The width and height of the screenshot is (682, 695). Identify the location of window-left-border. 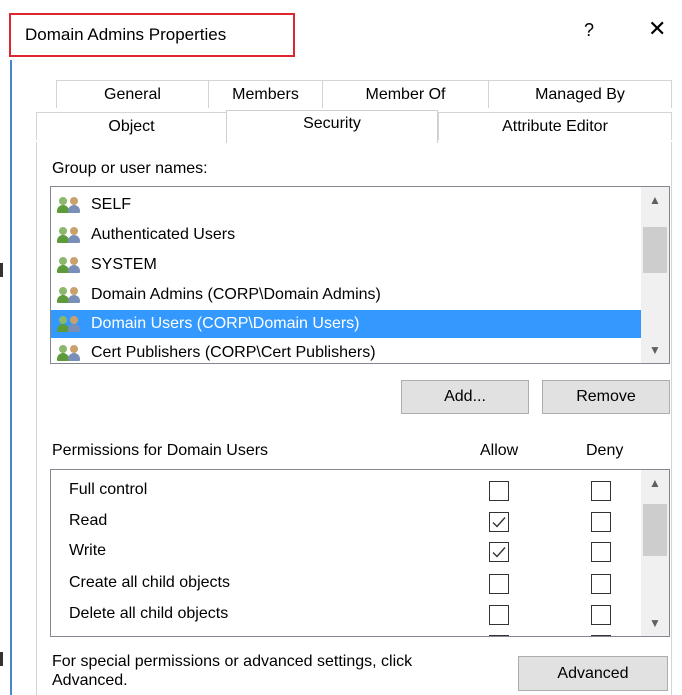
(11, 377).